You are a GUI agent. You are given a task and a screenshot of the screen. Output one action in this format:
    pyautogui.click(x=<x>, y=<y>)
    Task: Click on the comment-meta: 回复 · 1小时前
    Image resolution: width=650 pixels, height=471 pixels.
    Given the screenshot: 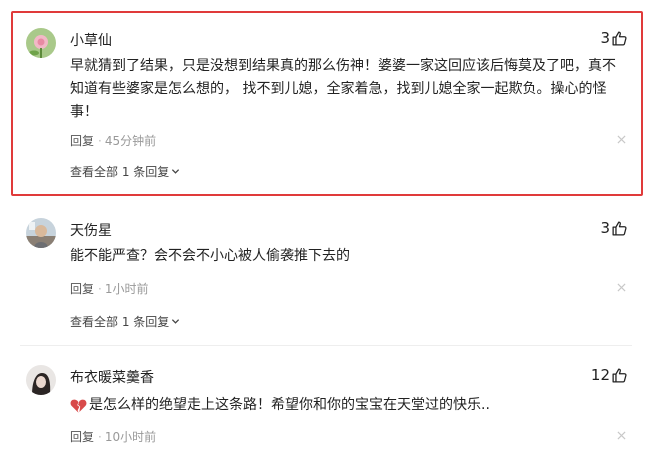 What is the action you would take?
    pyautogui.click(x=109, y=289)
    